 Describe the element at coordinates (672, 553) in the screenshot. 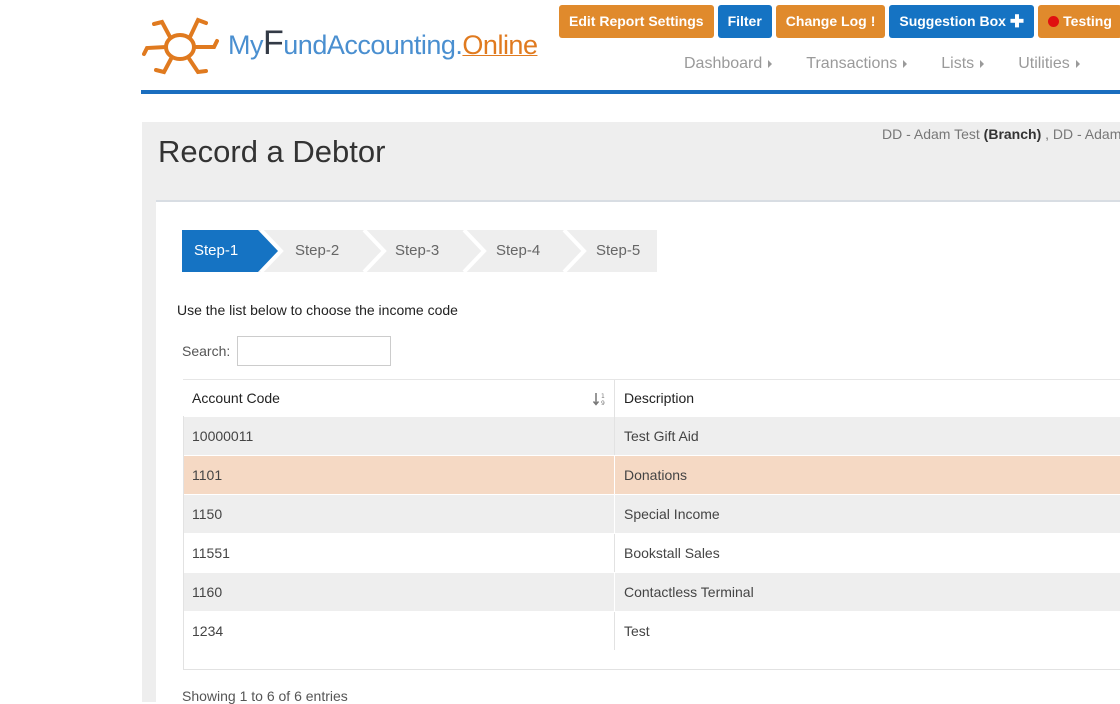

I see `description-cell: Bookstall Sales` at that location.